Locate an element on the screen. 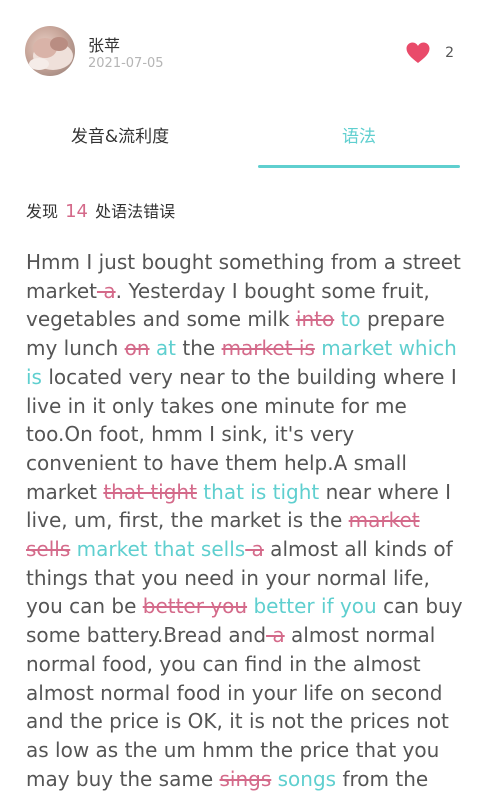  transcript-text: the is located at coordinates (199, 348).